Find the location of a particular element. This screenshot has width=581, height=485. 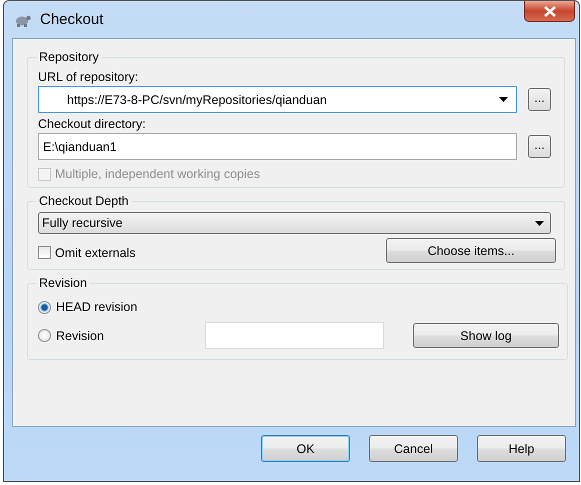

group-title: Checkout Depth is located at coordinates (84, 201).